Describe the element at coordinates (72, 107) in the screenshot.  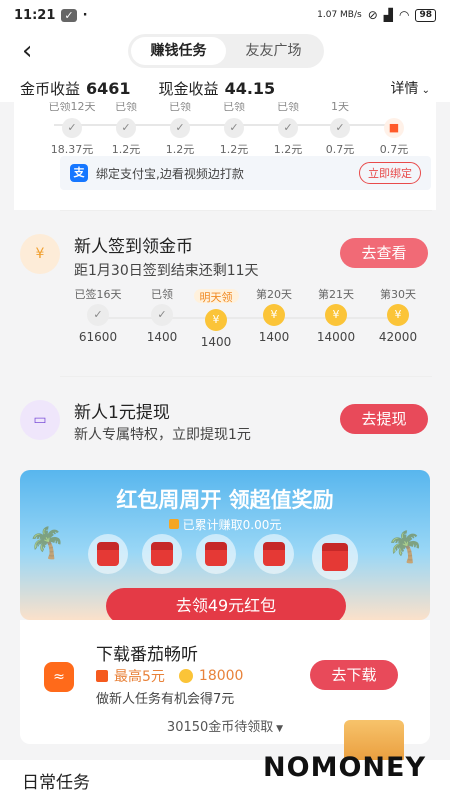
I see `progress-status: 已领12天` at that location.